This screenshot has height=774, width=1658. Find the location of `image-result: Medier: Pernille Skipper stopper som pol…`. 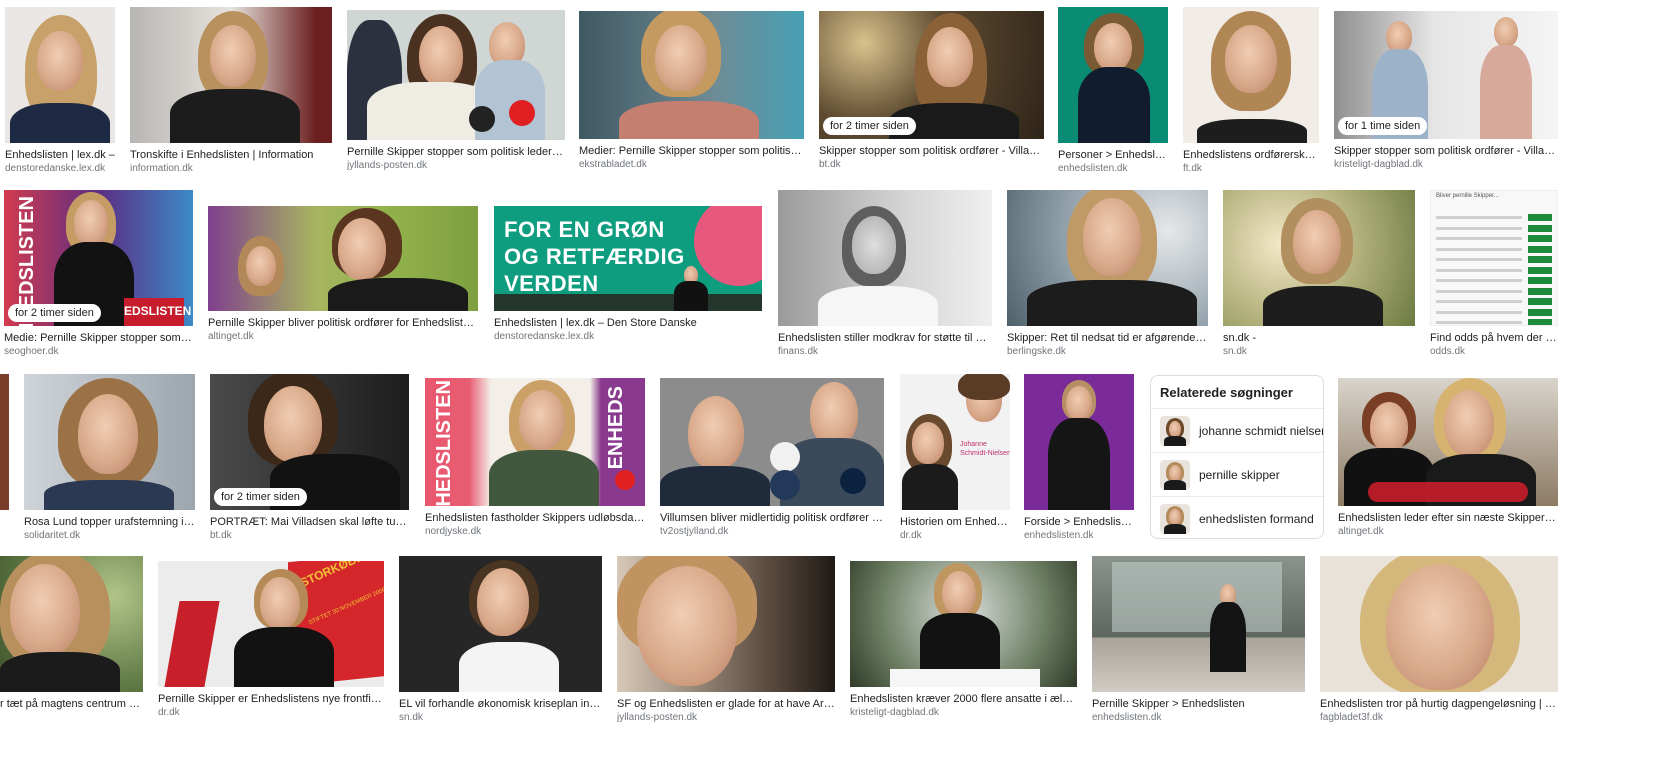

image-result: Medier: Pernille Skipper stopper som pol… is located at coordinates (691, 91).